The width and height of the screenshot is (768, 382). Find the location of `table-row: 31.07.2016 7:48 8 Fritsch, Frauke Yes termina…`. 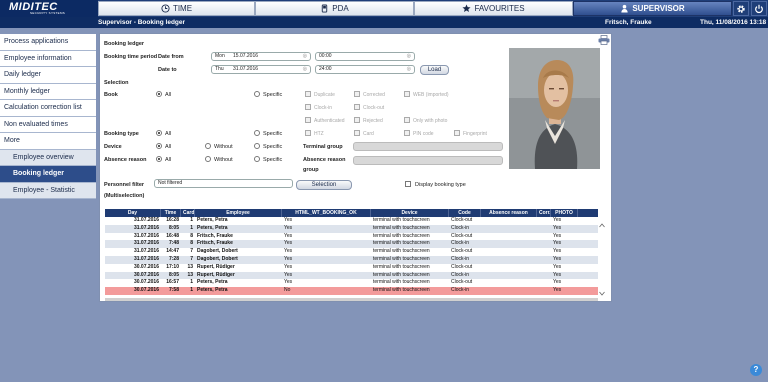

table-row: 31.07.2016 7:48 8 Fritsch, Frauke Yes termina… is located at coordinates (351, 244).